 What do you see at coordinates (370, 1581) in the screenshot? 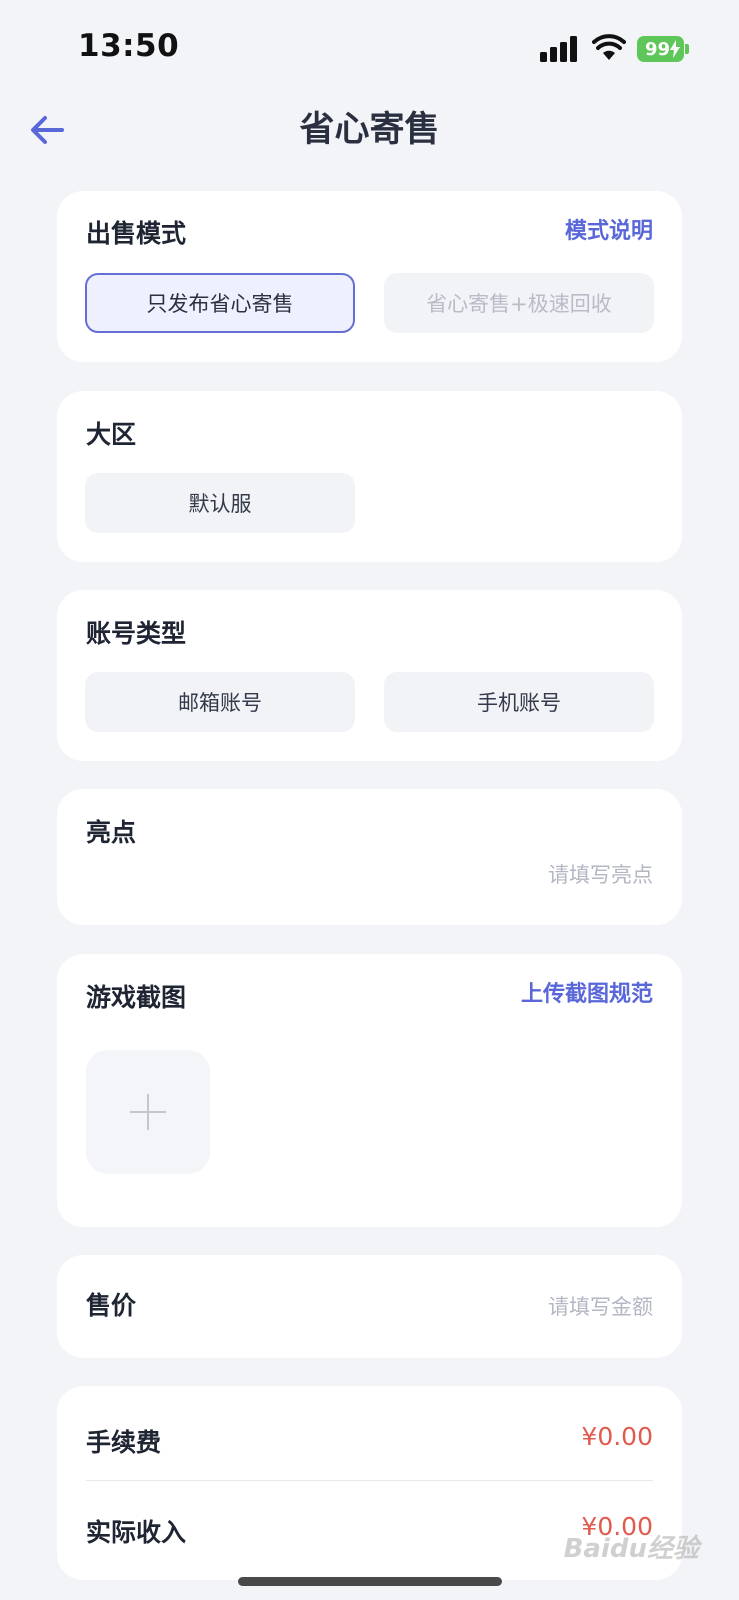
I see `home-indicator` at bounding box center [370, 1581].